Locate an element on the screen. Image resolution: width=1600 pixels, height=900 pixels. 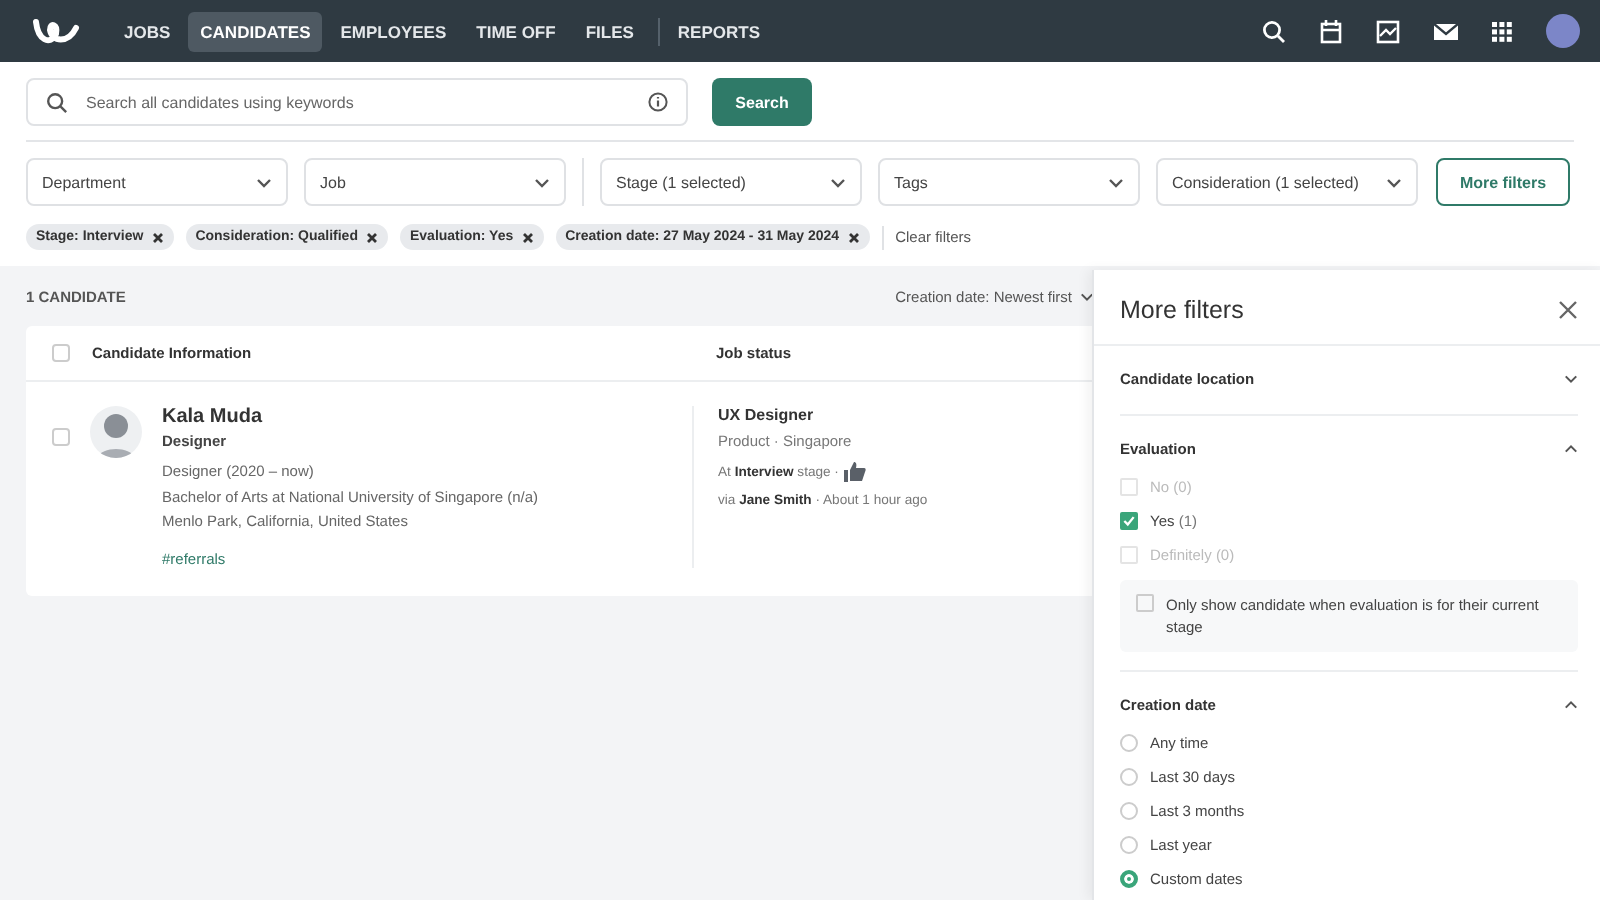
nav-tab: REPORTS is located at coordinates (719, 31).